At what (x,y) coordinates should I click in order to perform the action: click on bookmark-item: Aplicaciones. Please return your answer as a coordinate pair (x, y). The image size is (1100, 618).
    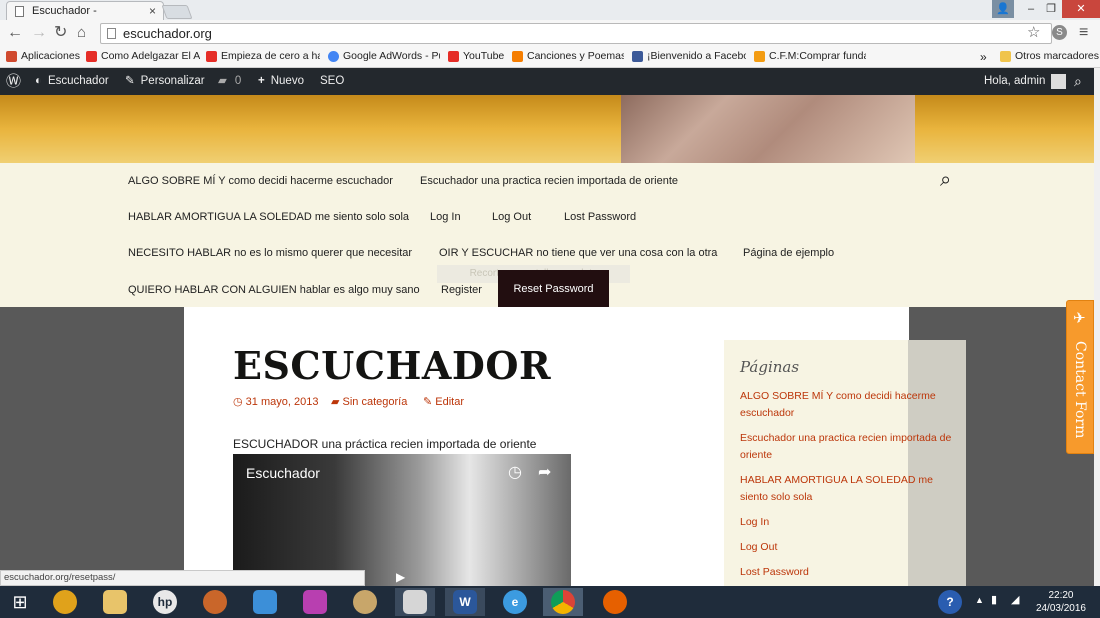
    Looking at the image, I should click on (44, 56).